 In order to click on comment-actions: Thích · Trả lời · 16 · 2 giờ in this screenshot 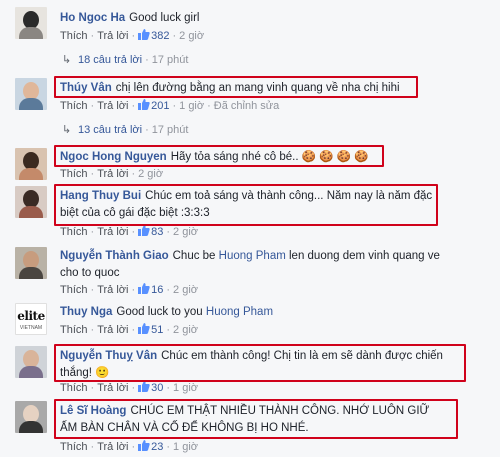, I will do `click(129, 289)`.